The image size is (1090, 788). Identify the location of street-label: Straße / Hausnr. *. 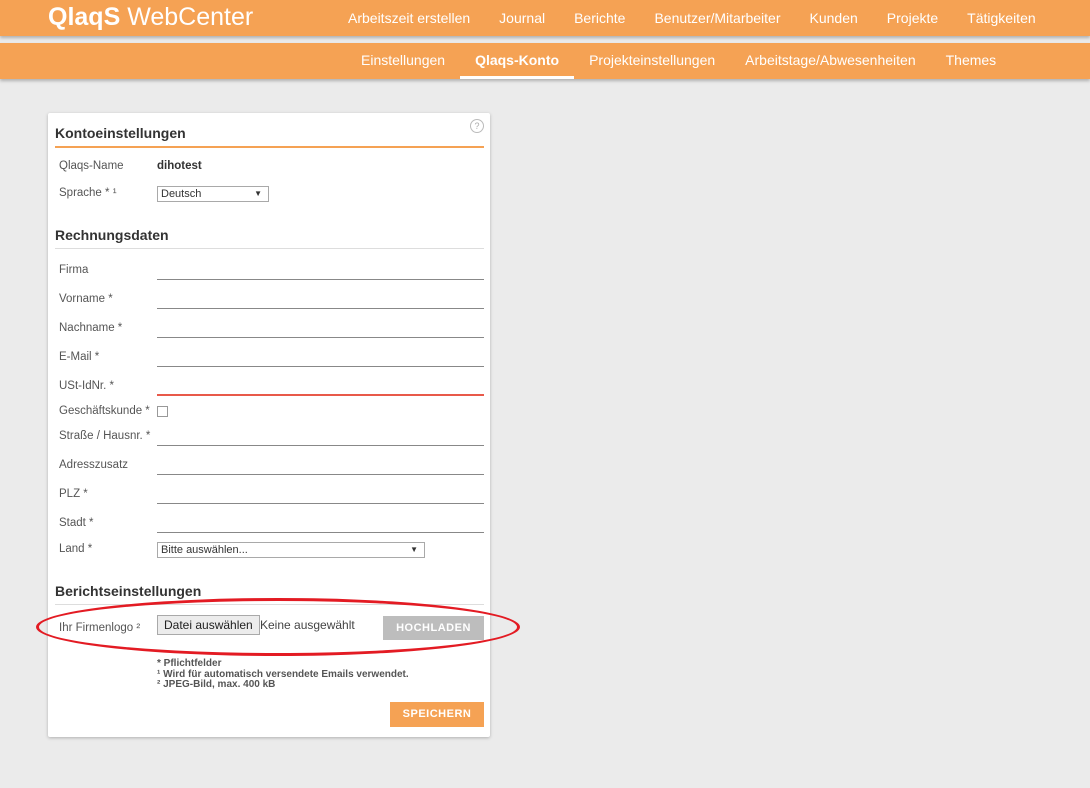
(105, 436).